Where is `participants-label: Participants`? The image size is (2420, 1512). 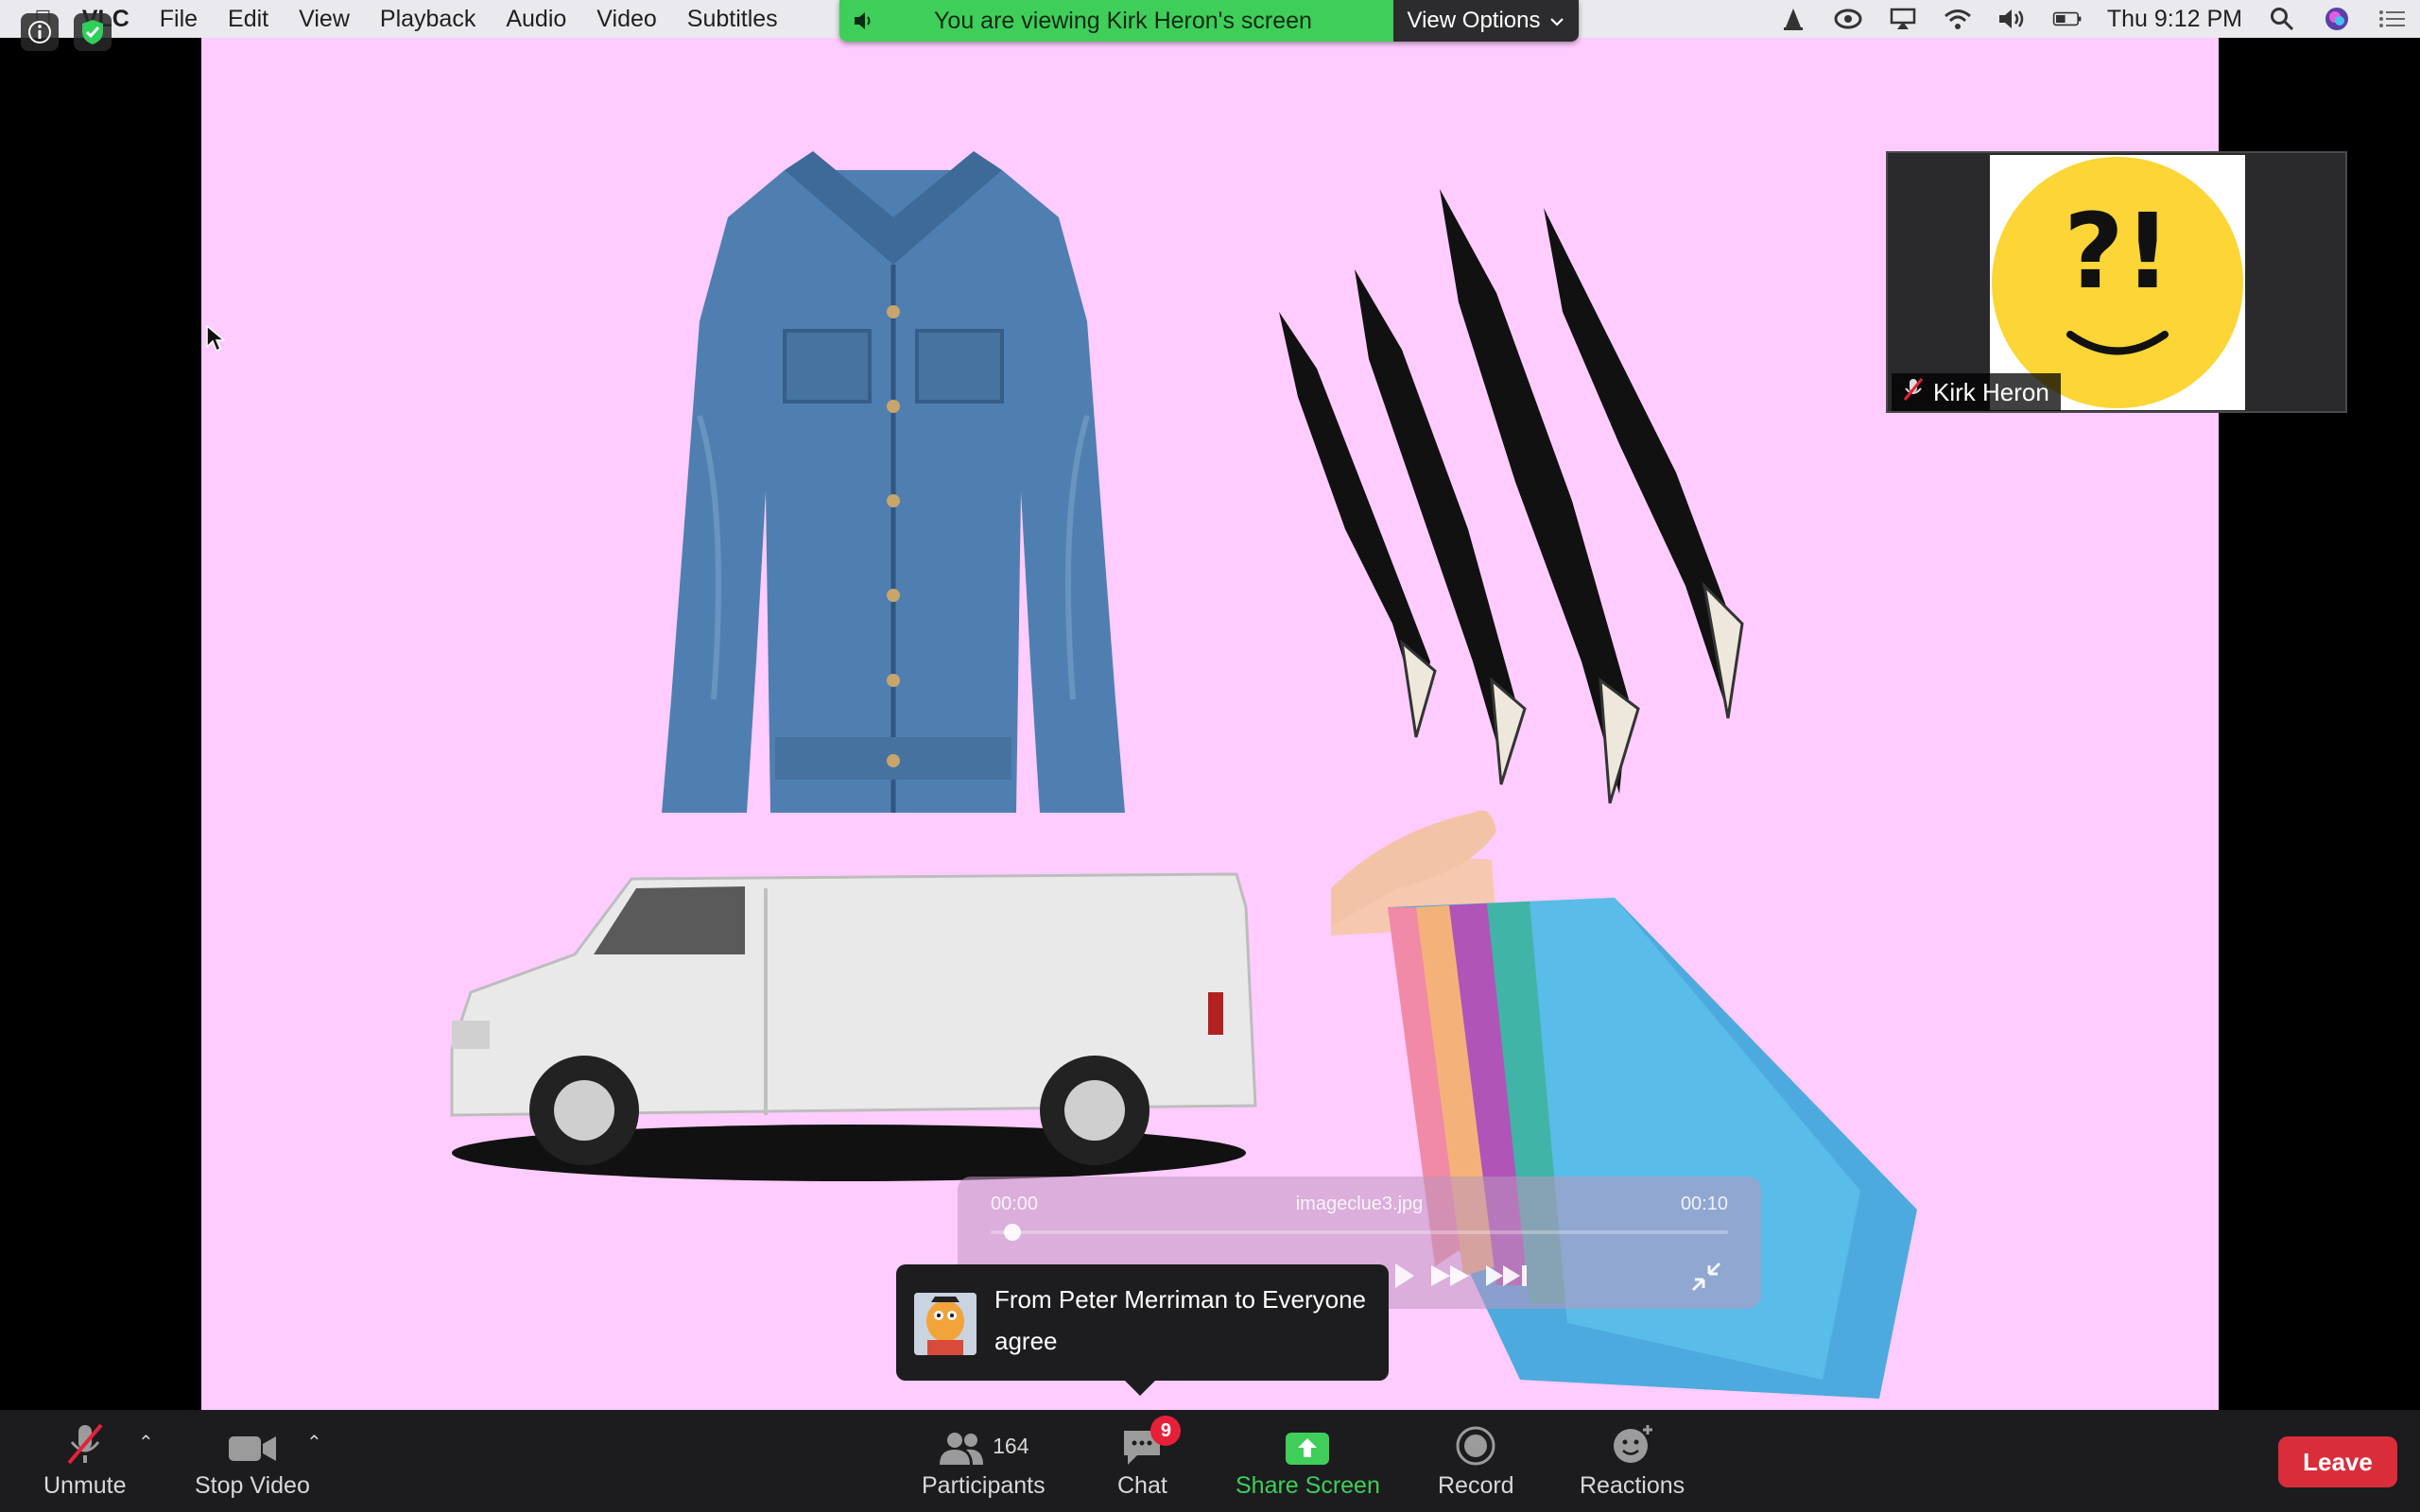
participants-label: Participants is located at coordinates (984, 1485).